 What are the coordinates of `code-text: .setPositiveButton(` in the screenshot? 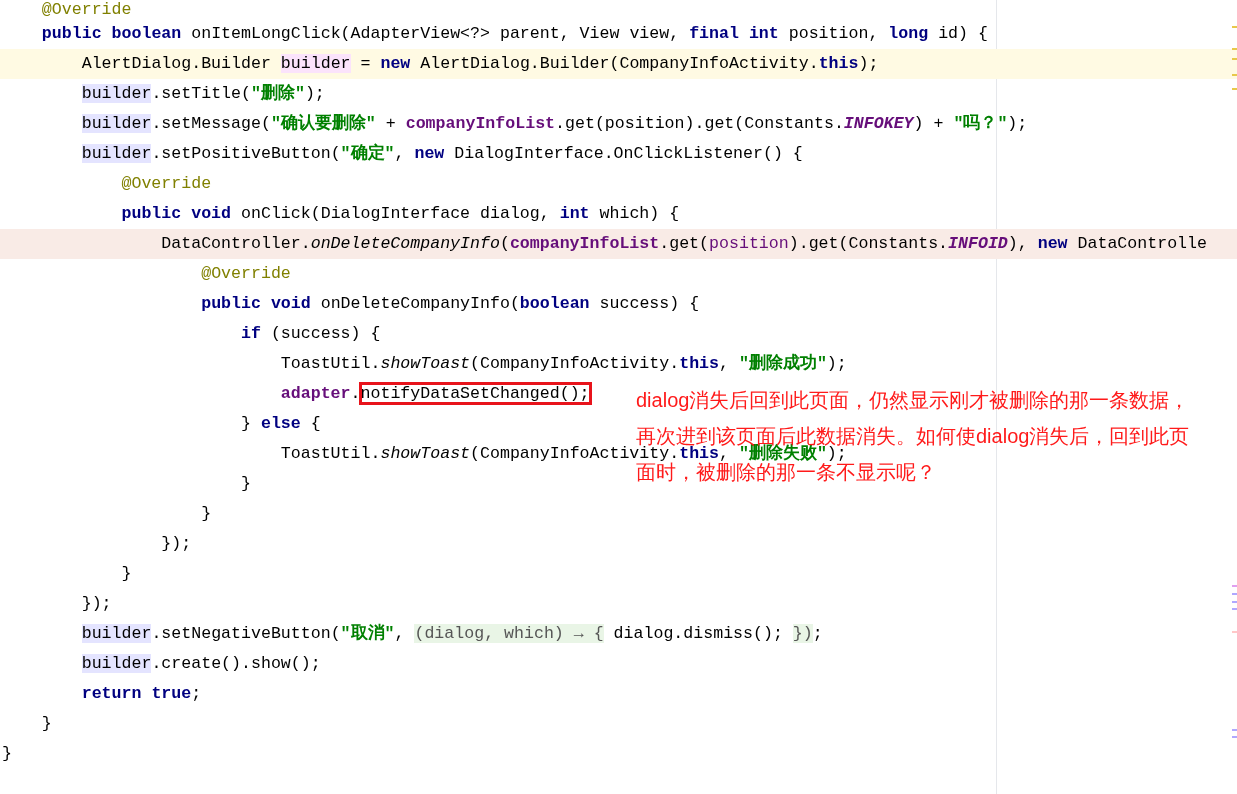 It's located at (246, 153).